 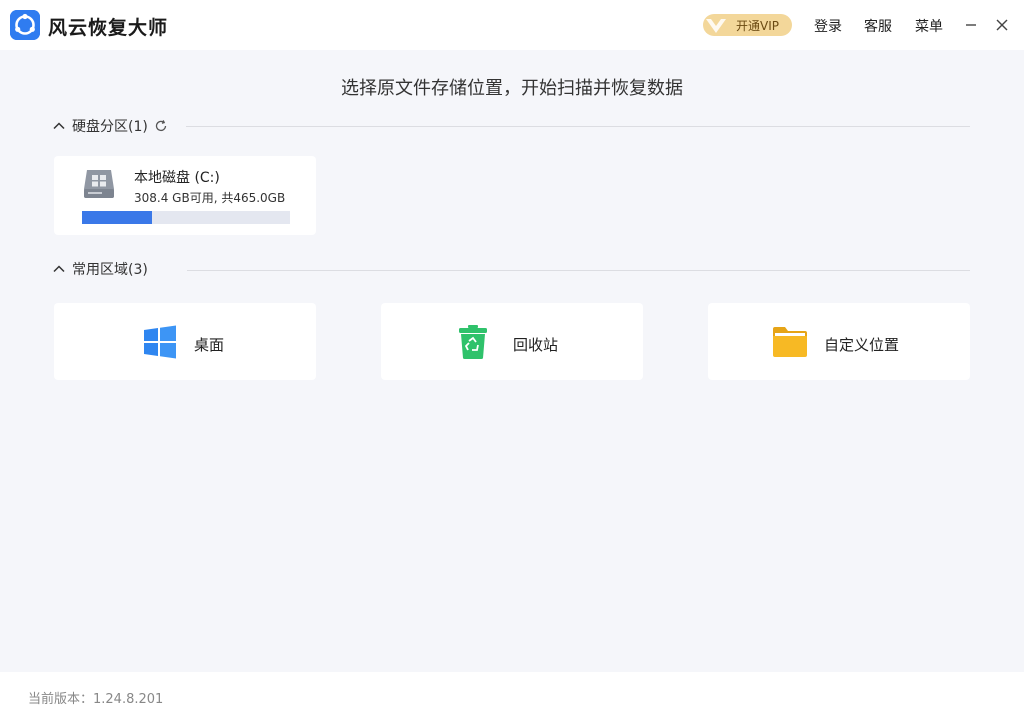 I want to click on vip-button: 开通VIP, so click(x=747, y=25).